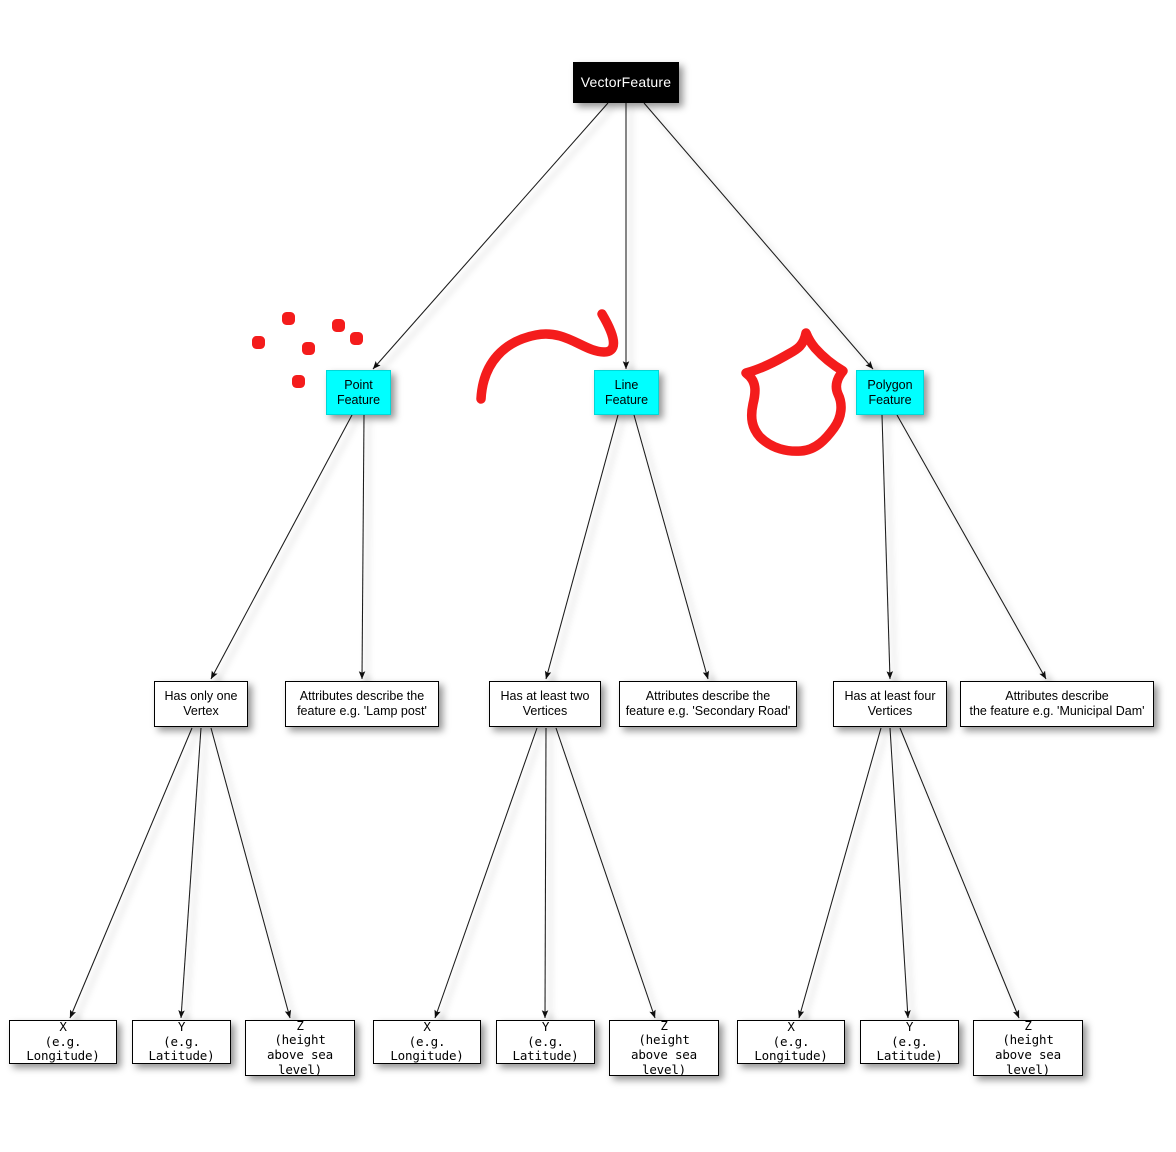  I want to click on edge-line-to-attributes, so click(671, 547).